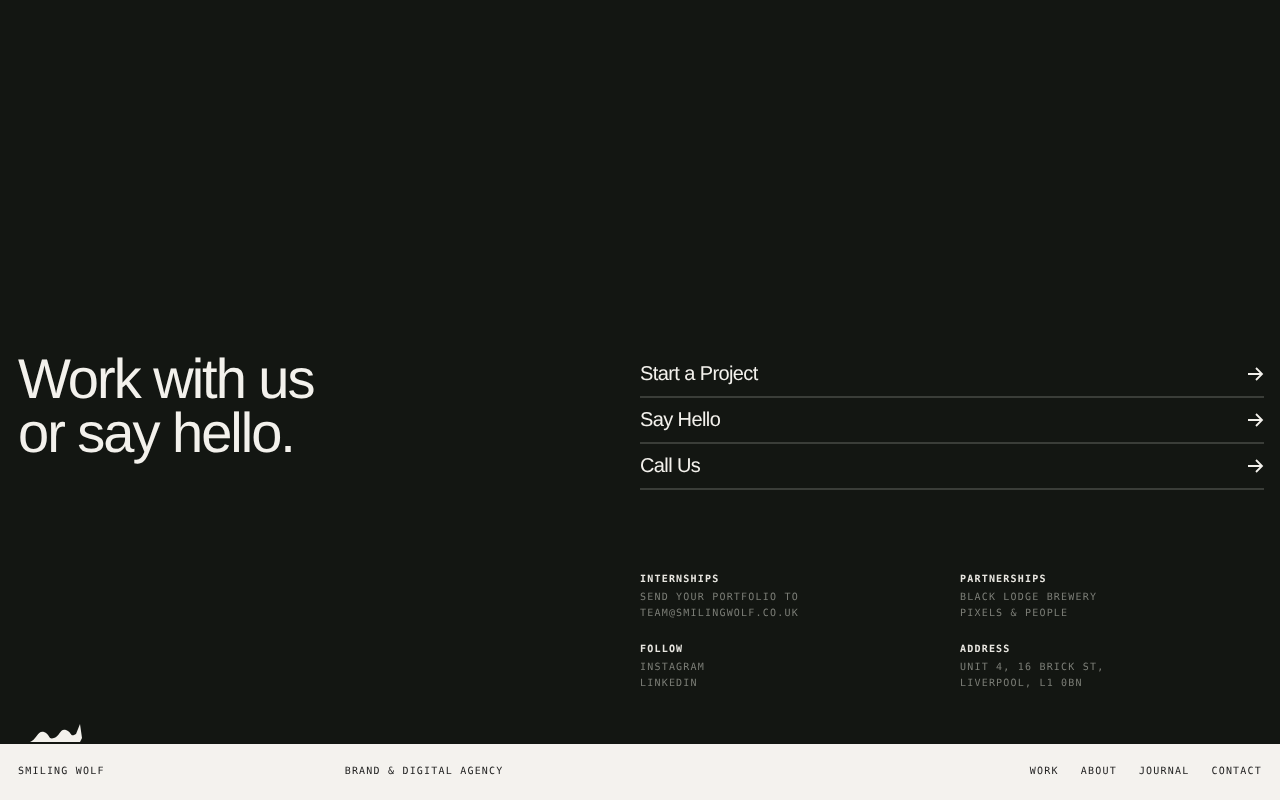  What do you see at coordinates (952, 421) in the screenshot?
I see `action-link: Say Hello` at bounding box center [952, 421].